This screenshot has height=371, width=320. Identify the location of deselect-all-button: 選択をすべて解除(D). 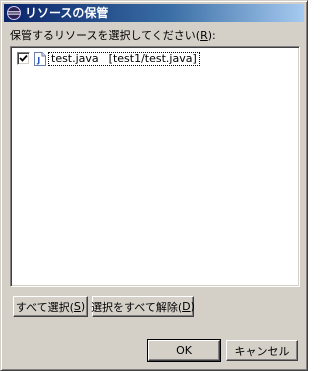
(143, 306).